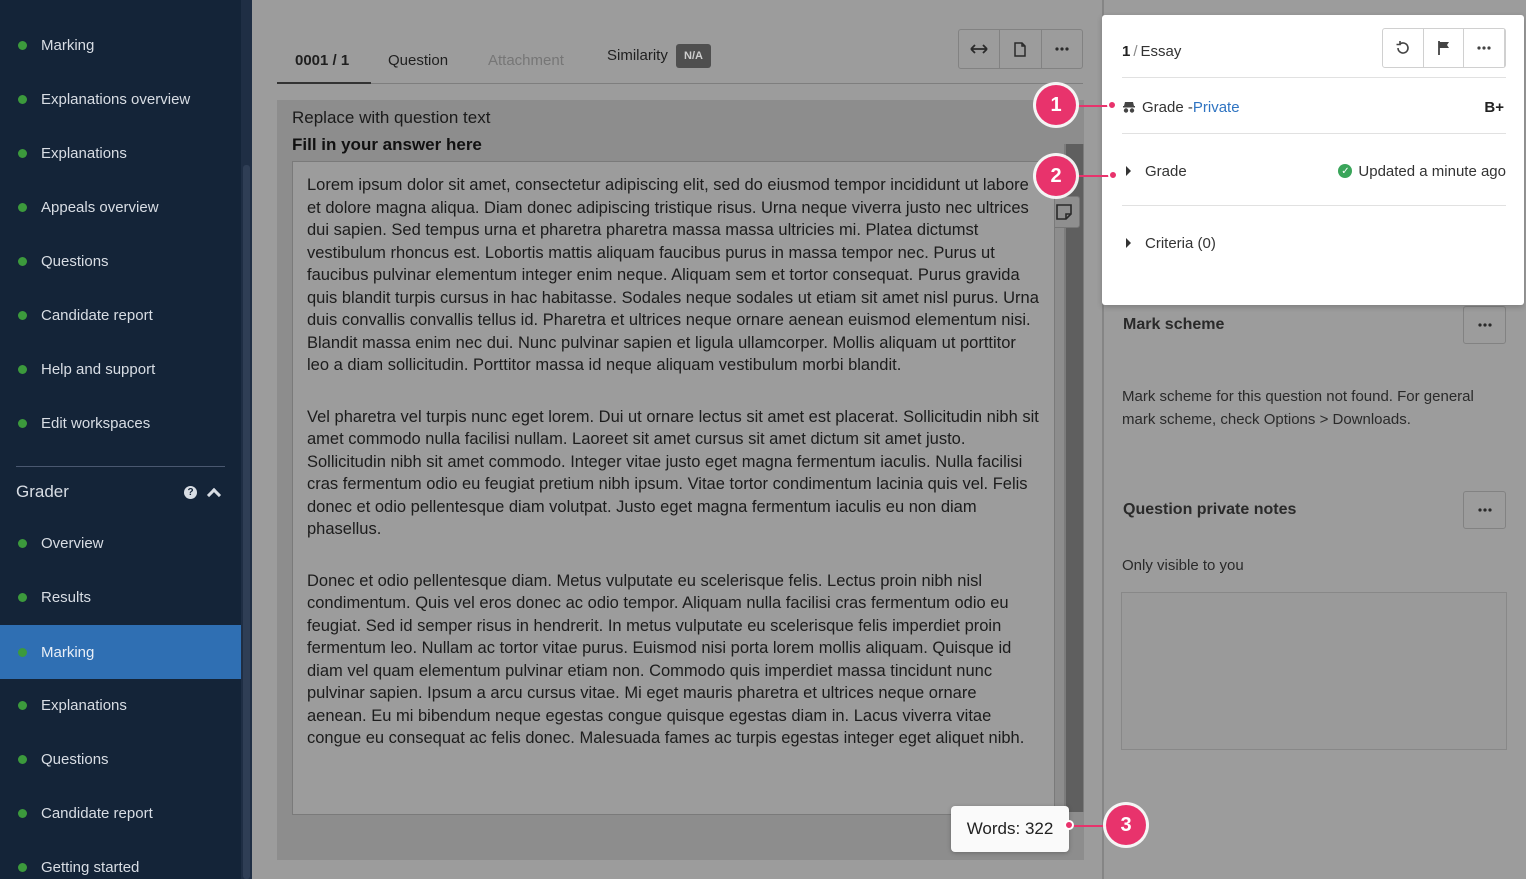 The width and height of the screenshot is (1526, 879). What do you see at coordinates (1484, 510) in the screenshot?
I see `notes-more-button` at bounding box center [1484, 510].